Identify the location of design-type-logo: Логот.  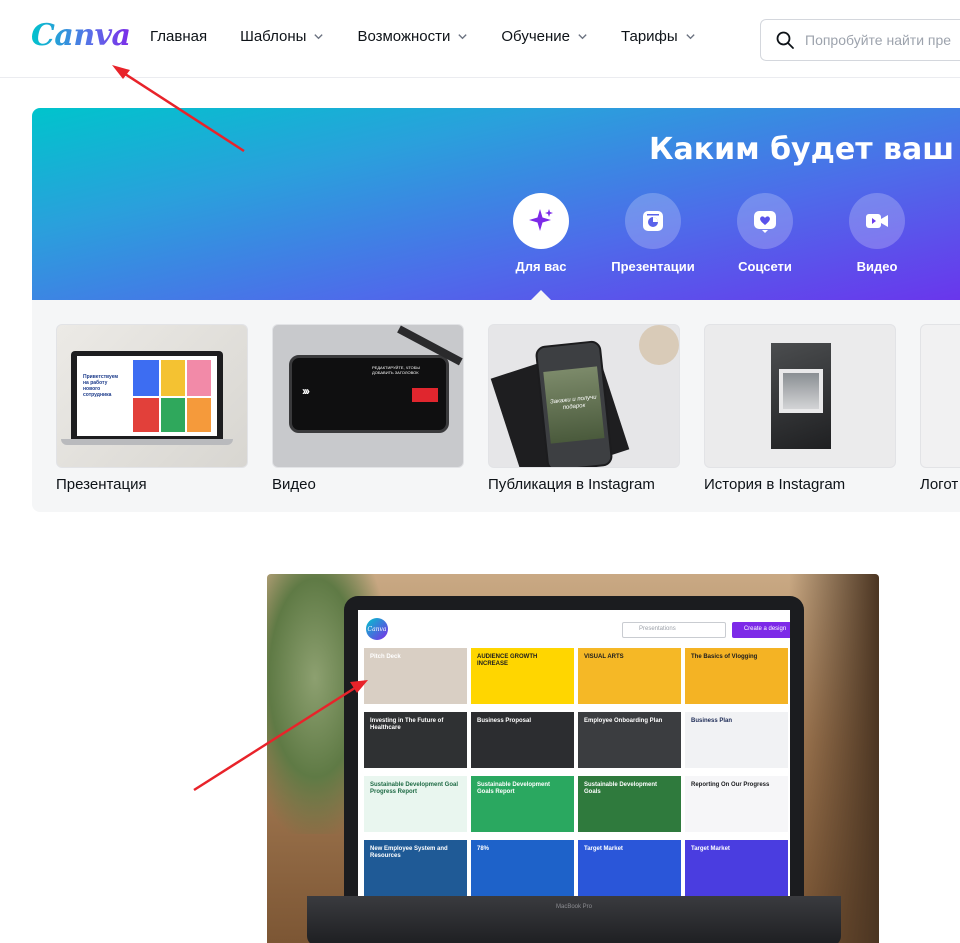
(940, 408).